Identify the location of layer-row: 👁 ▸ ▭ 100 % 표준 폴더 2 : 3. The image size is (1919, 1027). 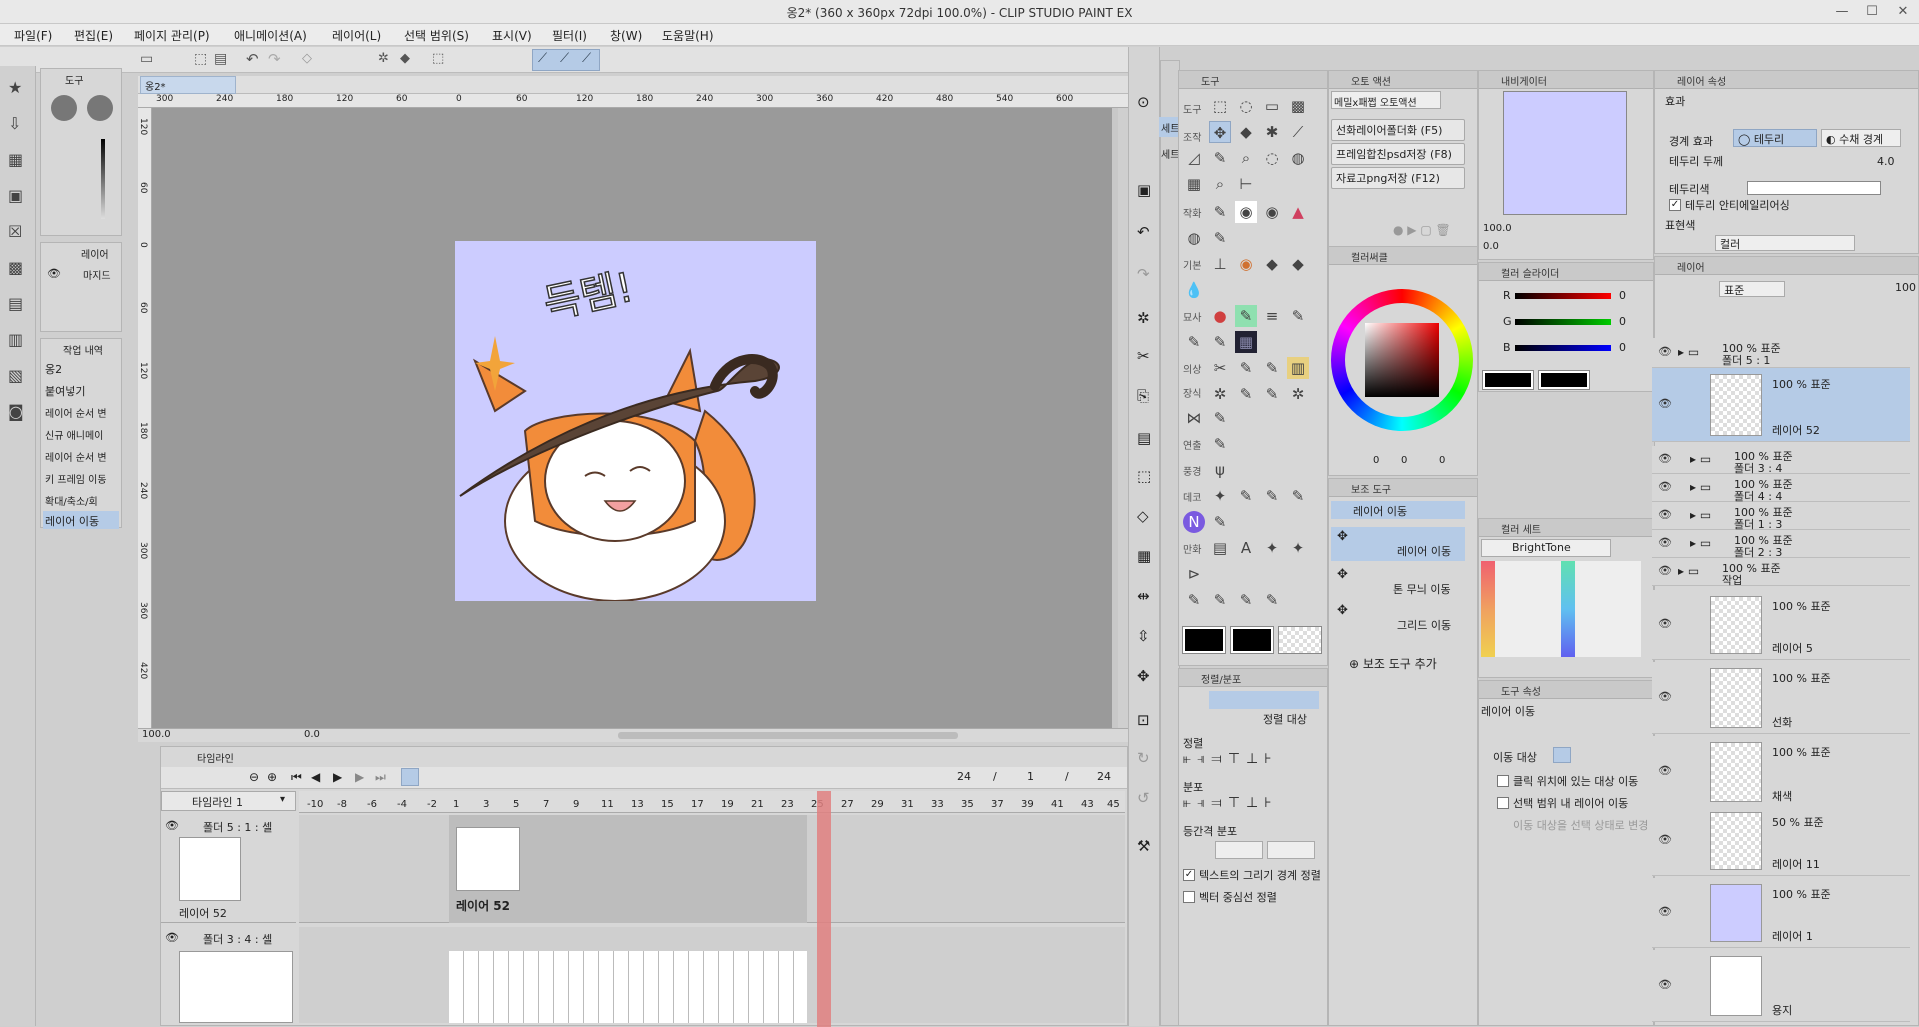
(1781, 544).